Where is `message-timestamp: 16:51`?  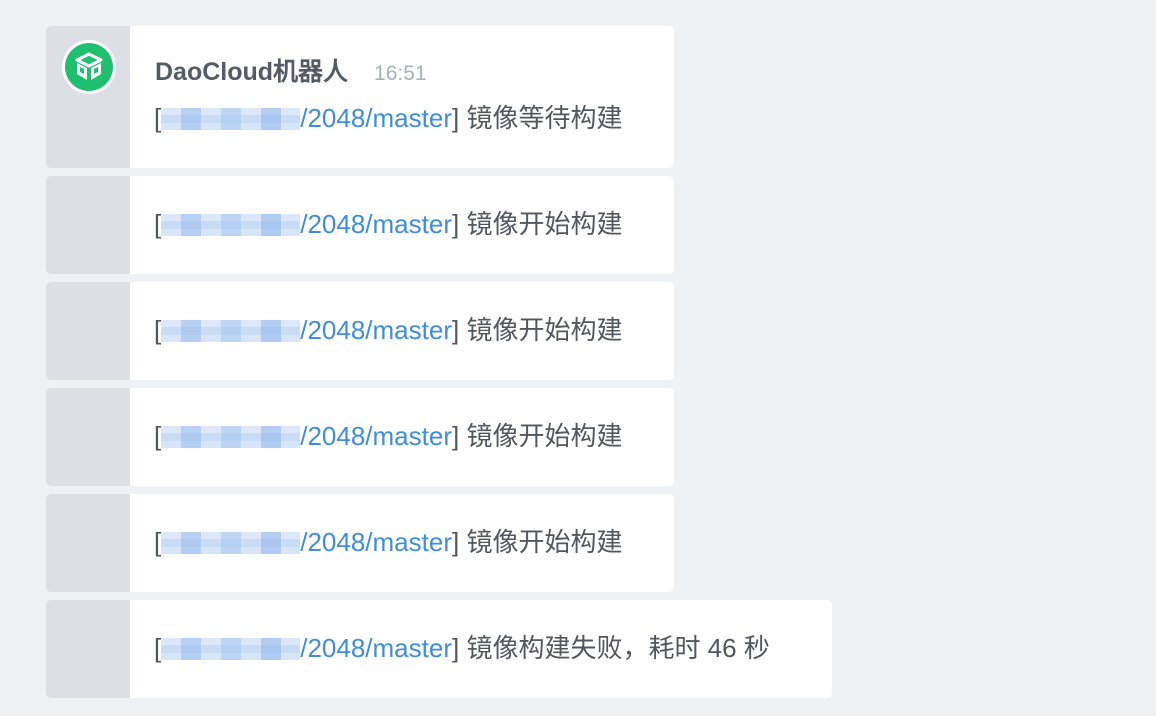
message-timestamp: 16:51 is located at coordinates (400, 73).